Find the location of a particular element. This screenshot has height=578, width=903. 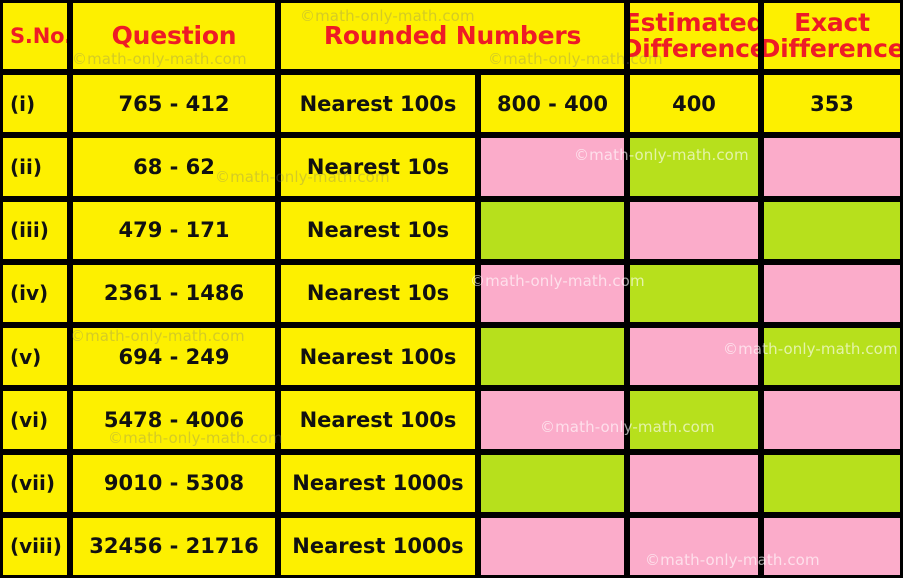

cell-question-value: 765 - 412 is located at coordinates (174, 103).